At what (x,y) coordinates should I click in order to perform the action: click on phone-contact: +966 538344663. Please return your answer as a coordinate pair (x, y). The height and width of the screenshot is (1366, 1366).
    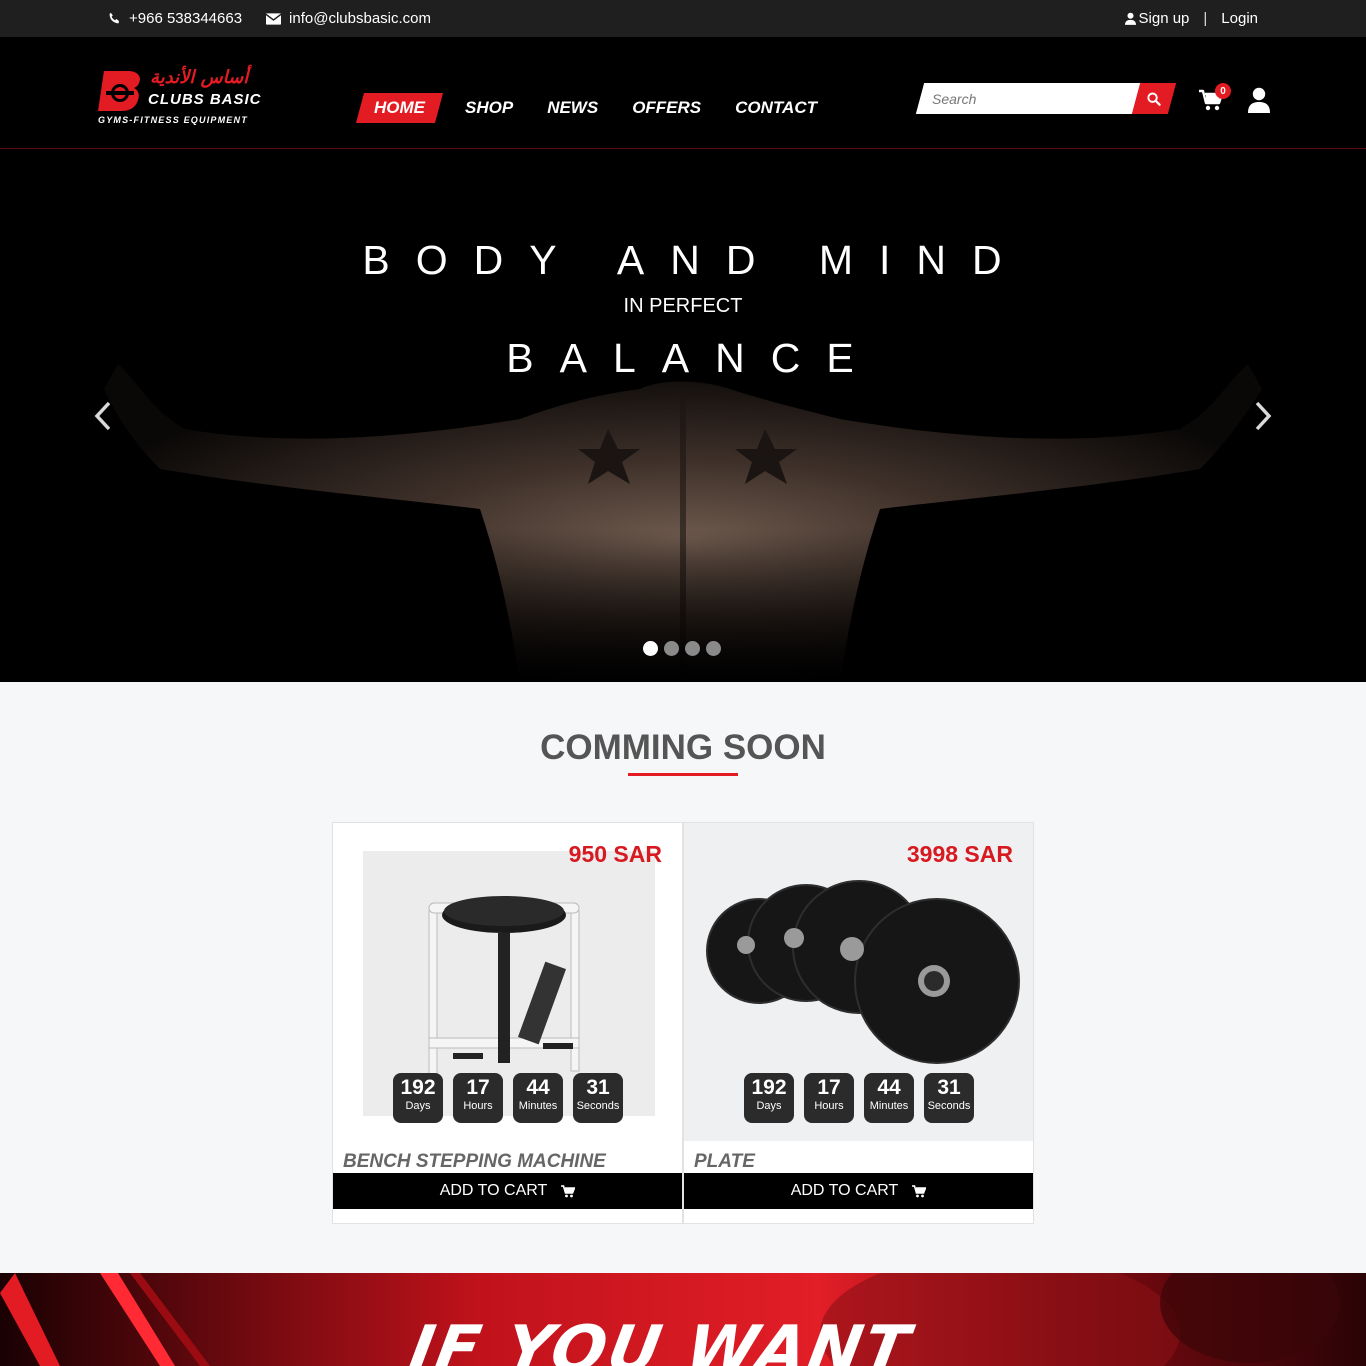
    Looking at the image, I should click on (175, 18).